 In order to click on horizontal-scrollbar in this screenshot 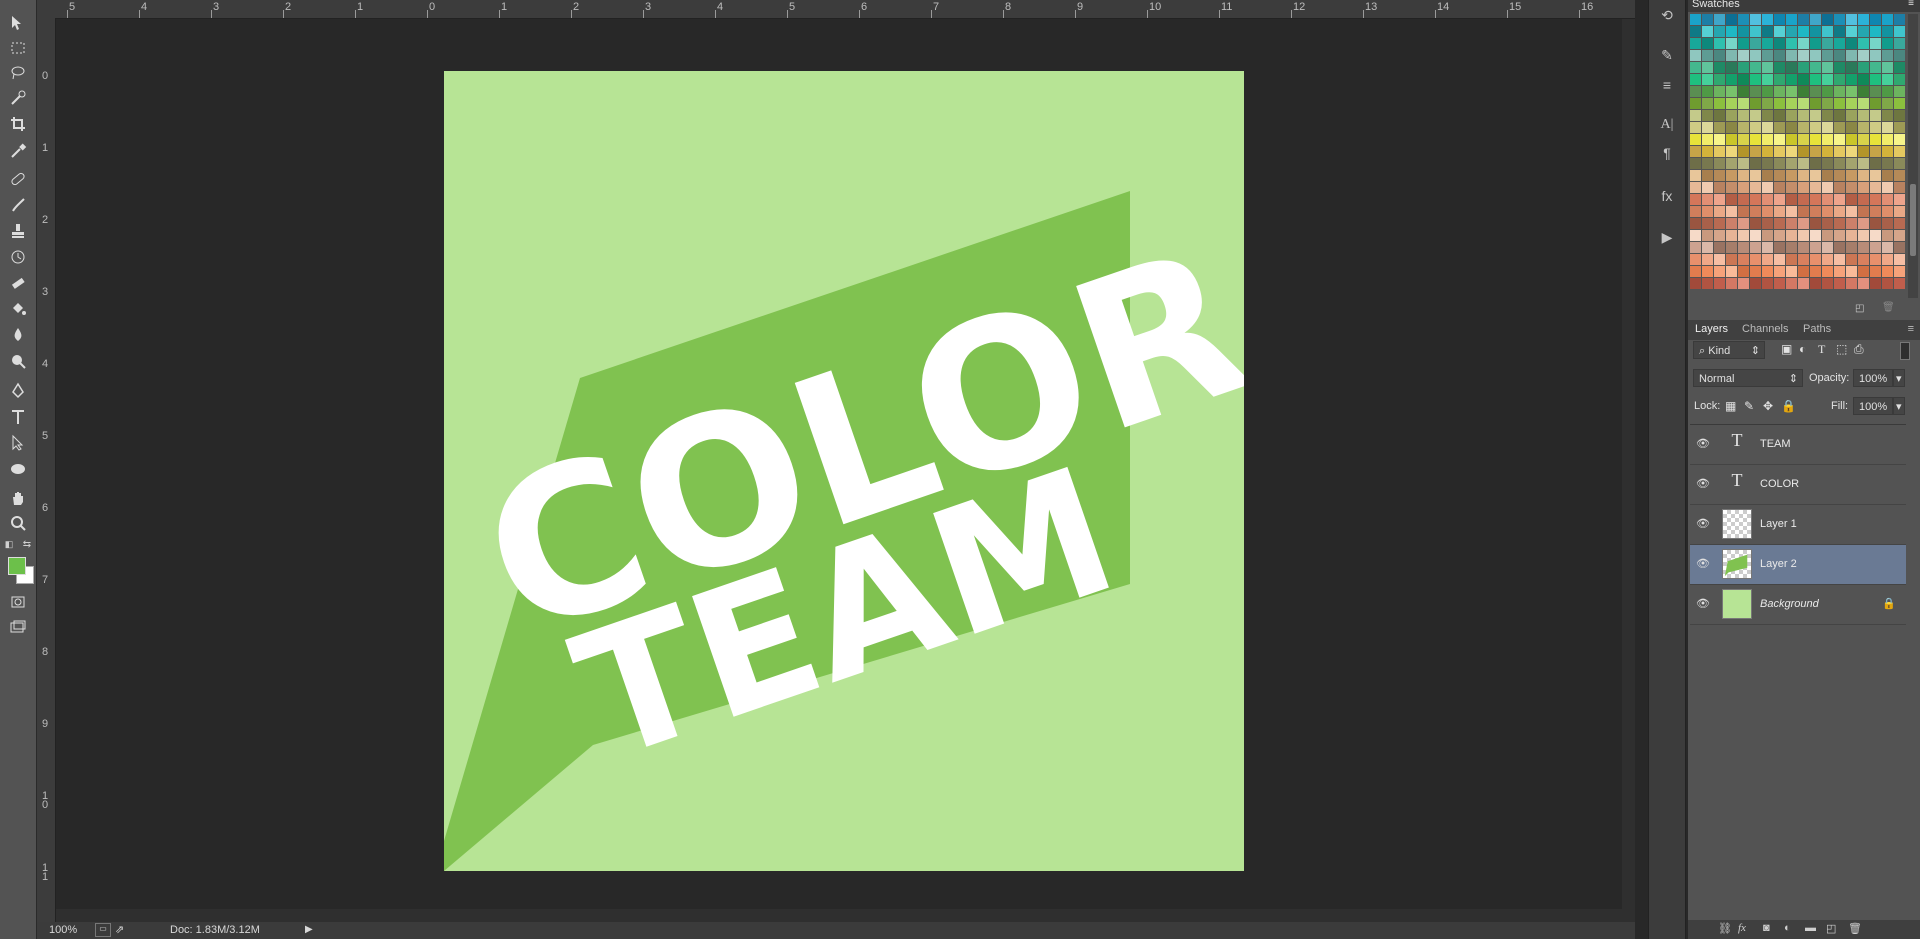, I will do `click(839, 915)`.